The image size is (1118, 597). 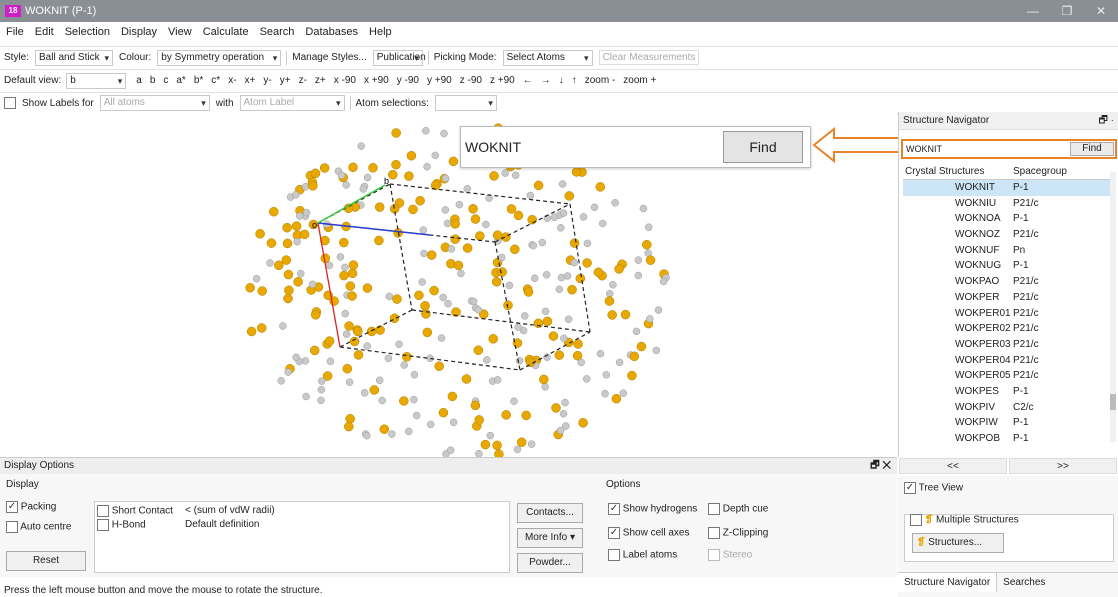 What do you see at coordinates (614, 509) in the screenshot?
I see `show-hydrogens-checkbox: ✓` at bounding box center [614, 509].